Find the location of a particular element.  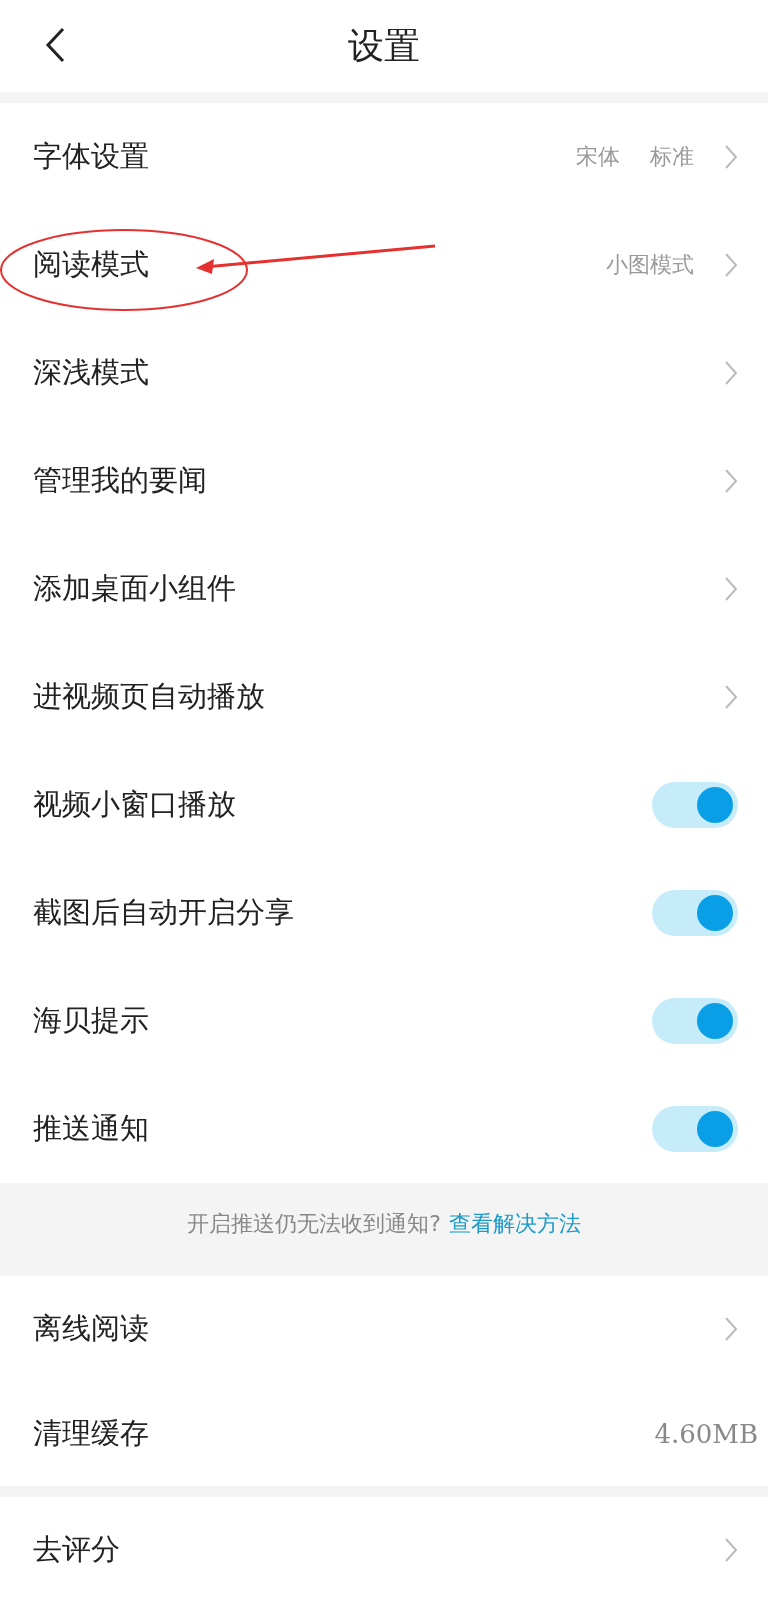

settings-row: 离线阅读 is located at coordinates (384, 1328).